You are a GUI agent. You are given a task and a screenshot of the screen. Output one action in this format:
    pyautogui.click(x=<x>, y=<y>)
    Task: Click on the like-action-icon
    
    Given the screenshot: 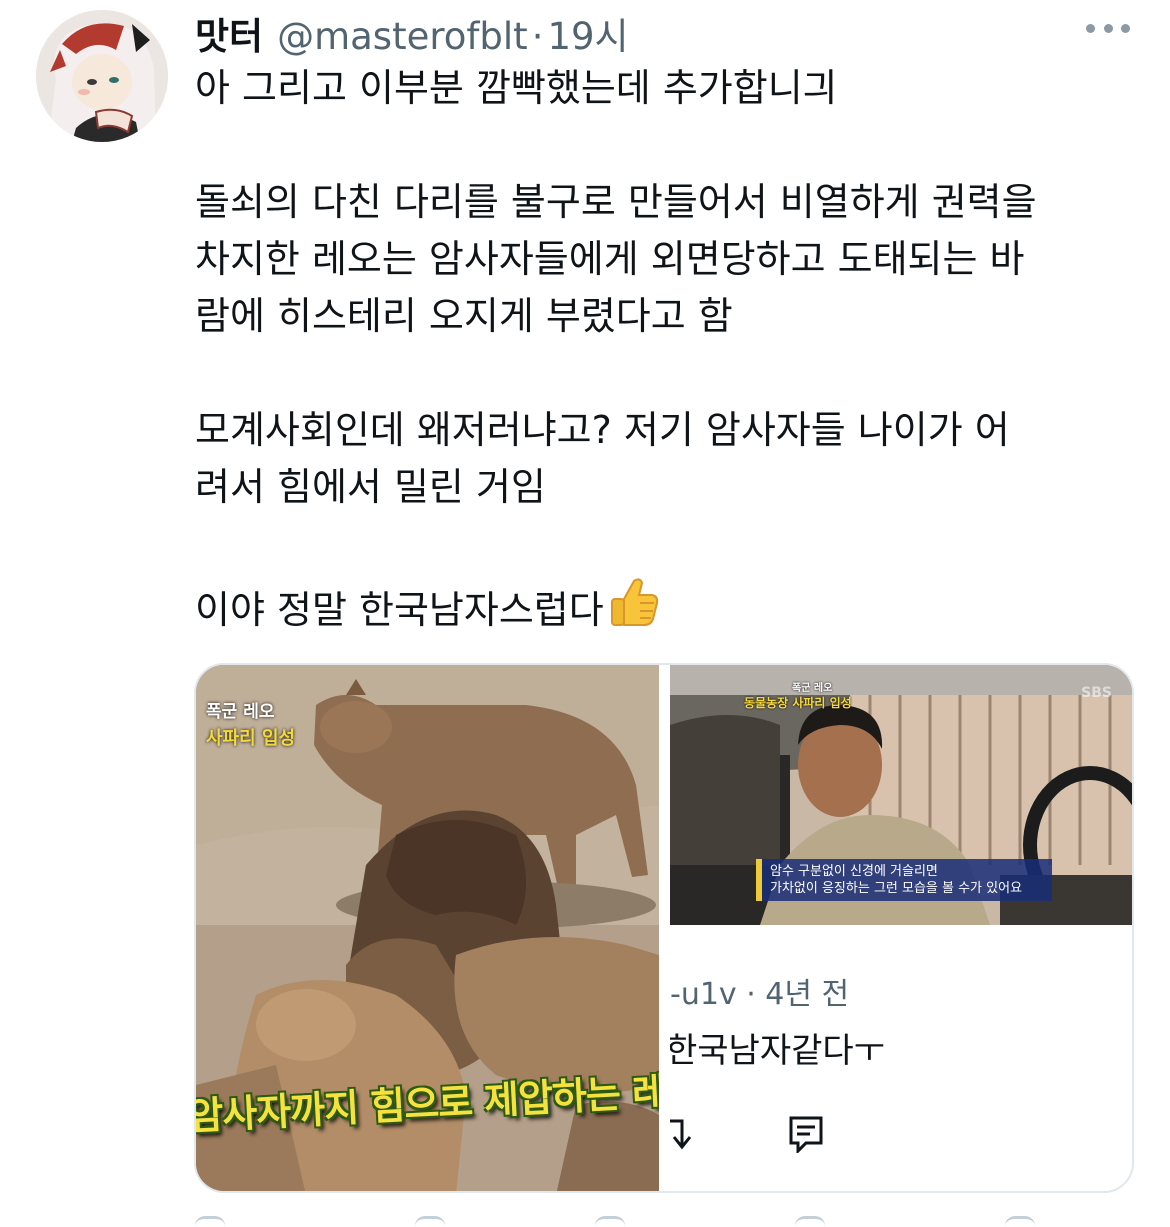 What is the action you would take?
    pyautogui.click(x=610, y=1221)
    